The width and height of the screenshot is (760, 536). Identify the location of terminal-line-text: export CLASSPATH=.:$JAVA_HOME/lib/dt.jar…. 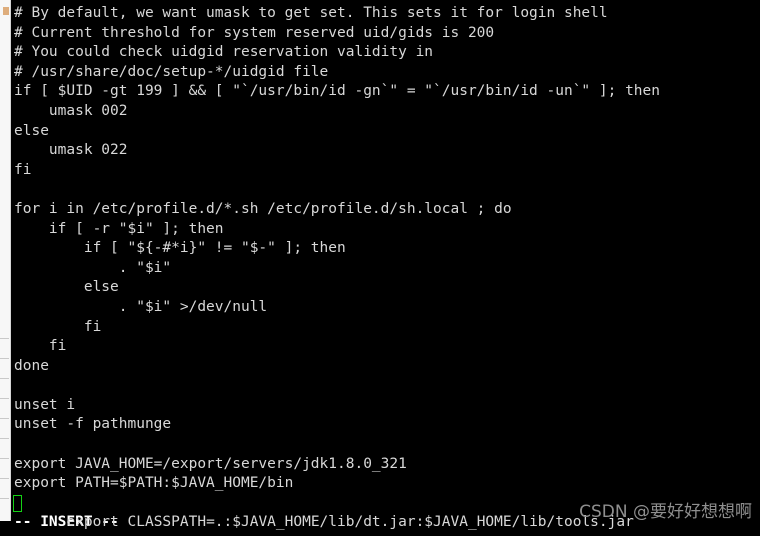
(350, 522).